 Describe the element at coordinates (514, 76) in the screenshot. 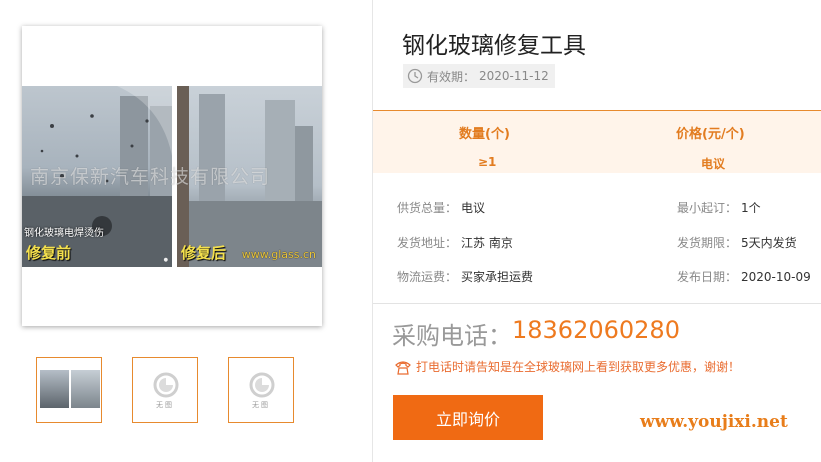

I see `validity-date: 2020-11-12` at that location.